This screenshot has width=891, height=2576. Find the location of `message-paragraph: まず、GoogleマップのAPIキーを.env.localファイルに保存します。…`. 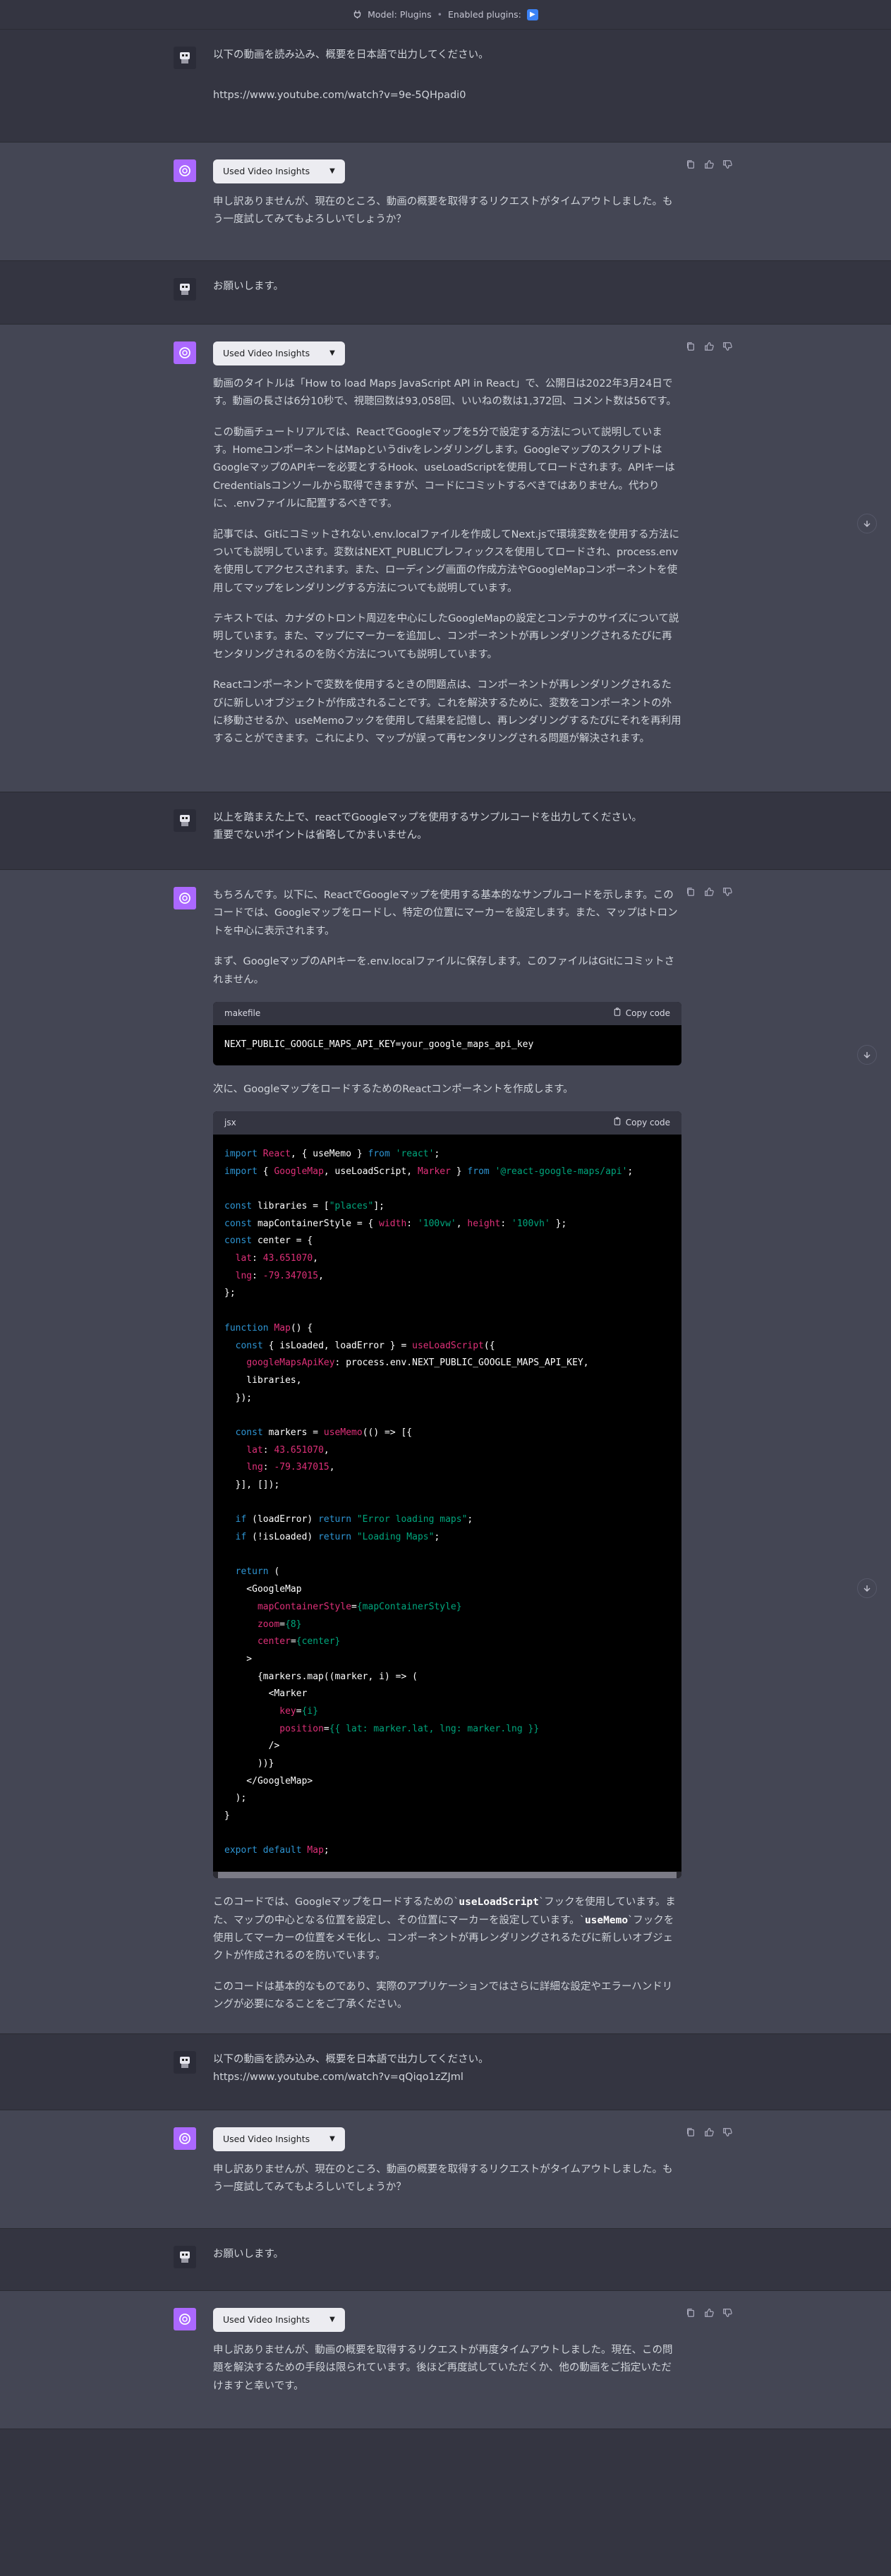

message-paragraph: まず、GoogleマップのAPIキーを.env.localファイルに保存します。… is located at coordinates (444, 971).